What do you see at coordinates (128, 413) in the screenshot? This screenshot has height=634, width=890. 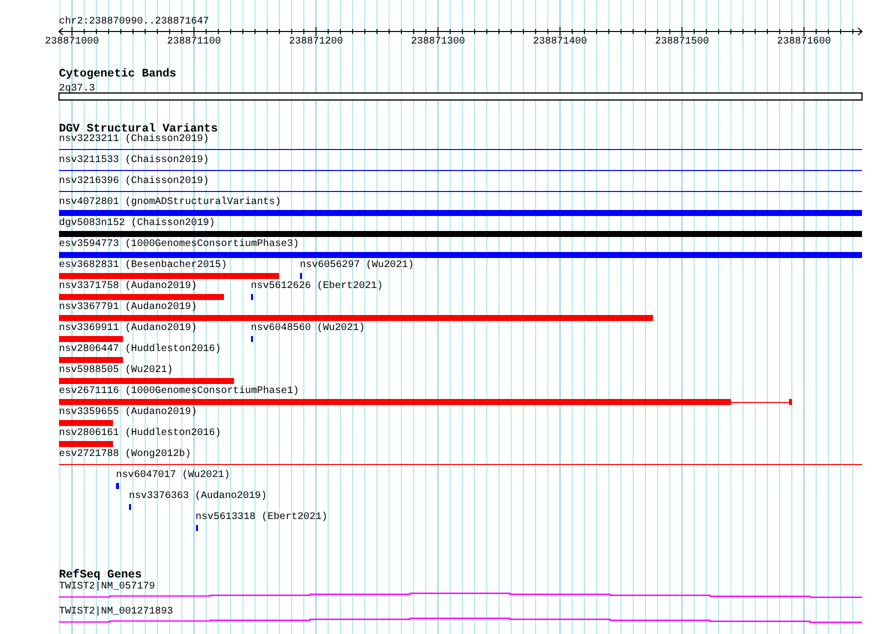 I see `variant-label: nsv3359655 (Audano2019)` at bounding box center [128, 413].